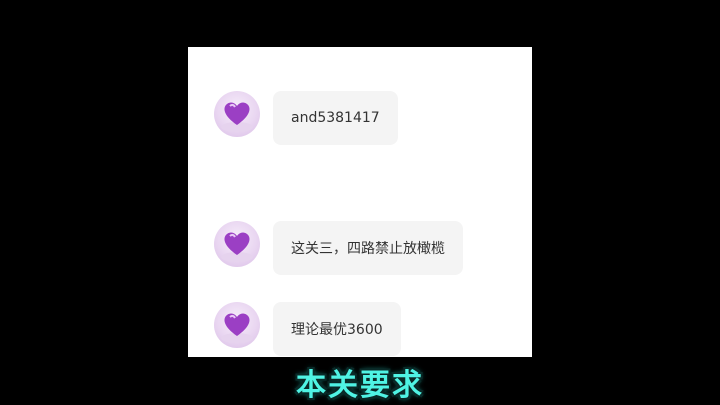 The height and width of the screenshot is (405, 720). Describe the element at coordinates (368, 248) in the screenshot. I see `message-bubble: 这关三，四路禁止放橄榄` at that location.